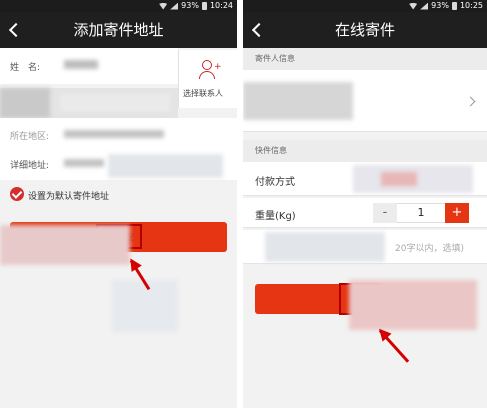  Describe the element at coordinates (470, 101) in the screenshot. I see `chevron-right-icon` at that location.